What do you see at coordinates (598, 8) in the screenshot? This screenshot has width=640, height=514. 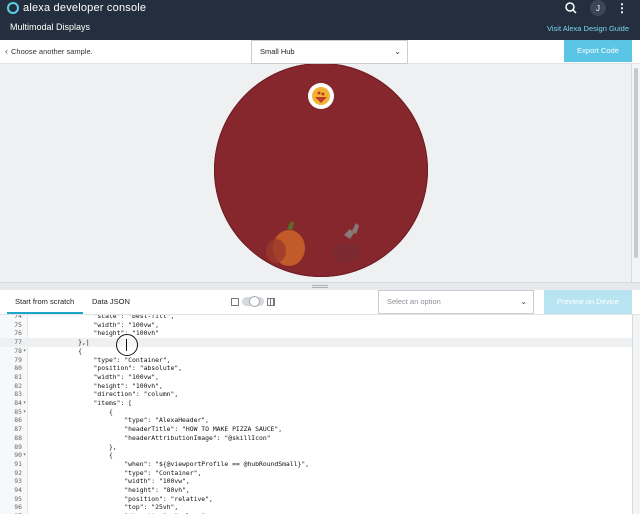 I see `user-avatar: J` at bounding box center [598, 8].